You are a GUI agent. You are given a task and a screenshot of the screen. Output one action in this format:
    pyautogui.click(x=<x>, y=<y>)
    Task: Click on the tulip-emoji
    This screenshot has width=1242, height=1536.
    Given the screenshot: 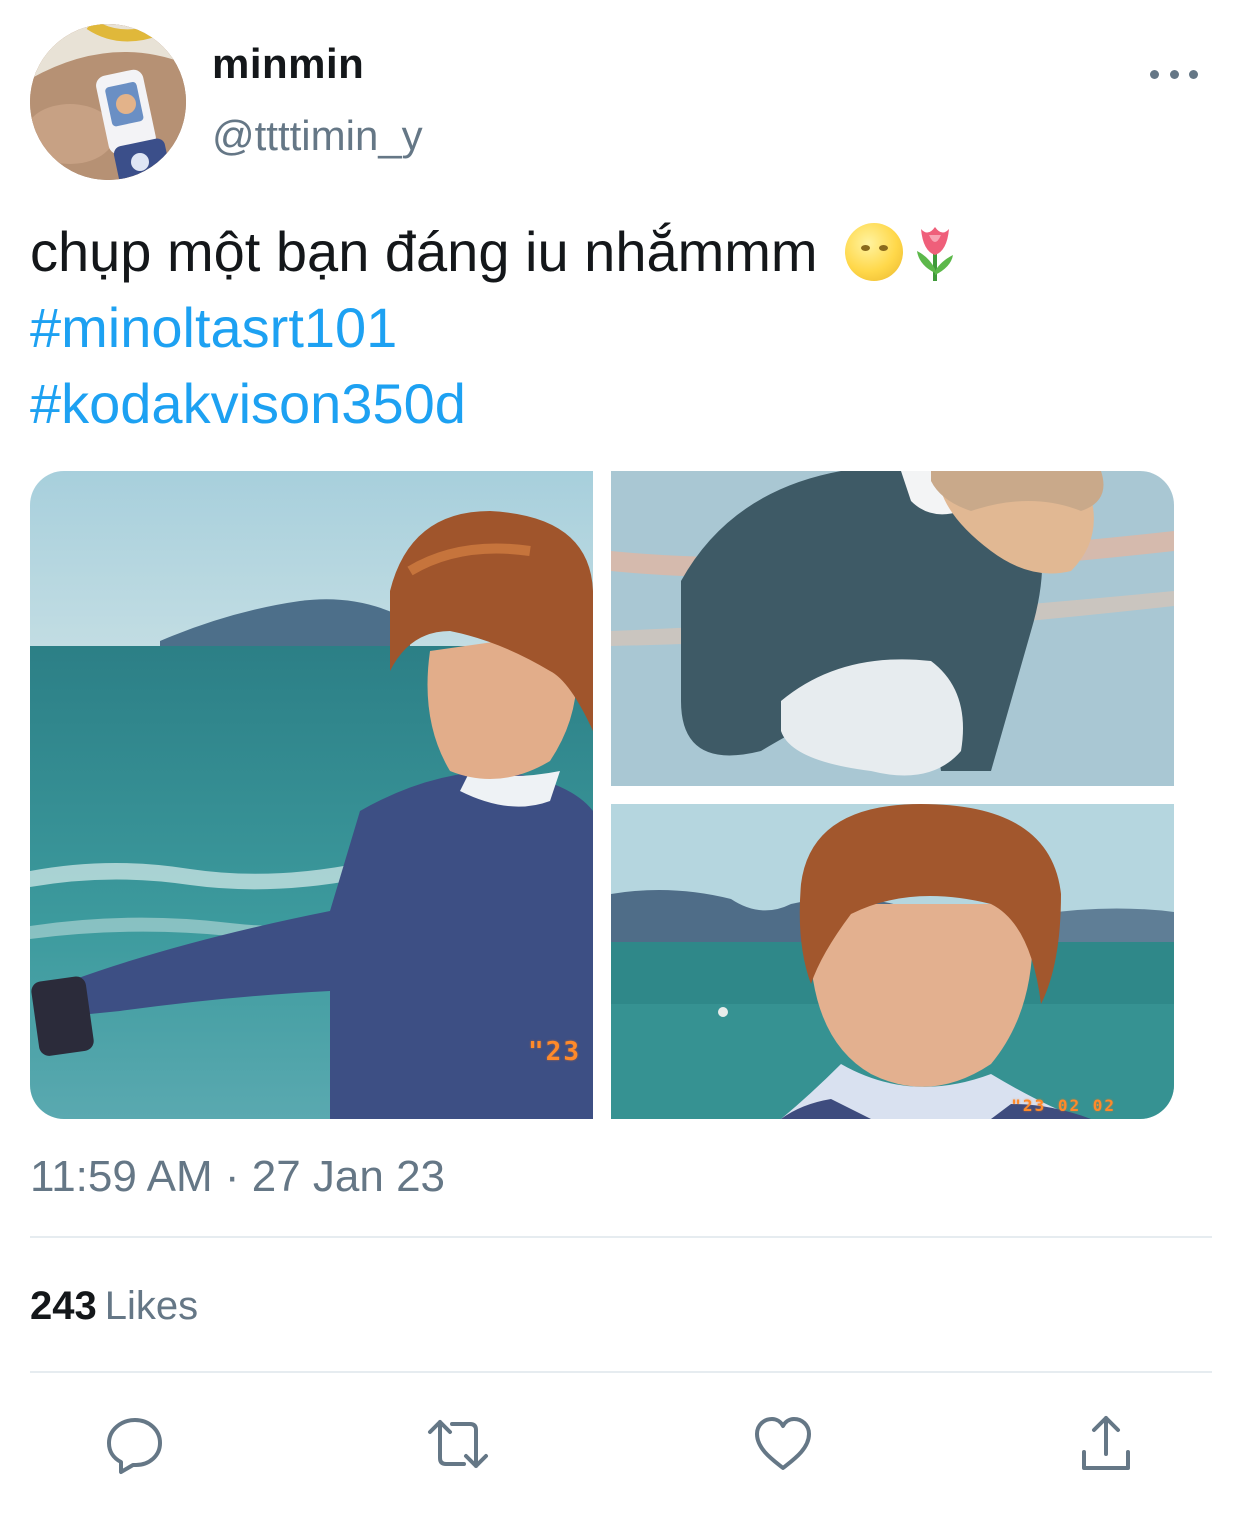 What is the action you would take?
    pyautogui.click(x=935, y=254)
    